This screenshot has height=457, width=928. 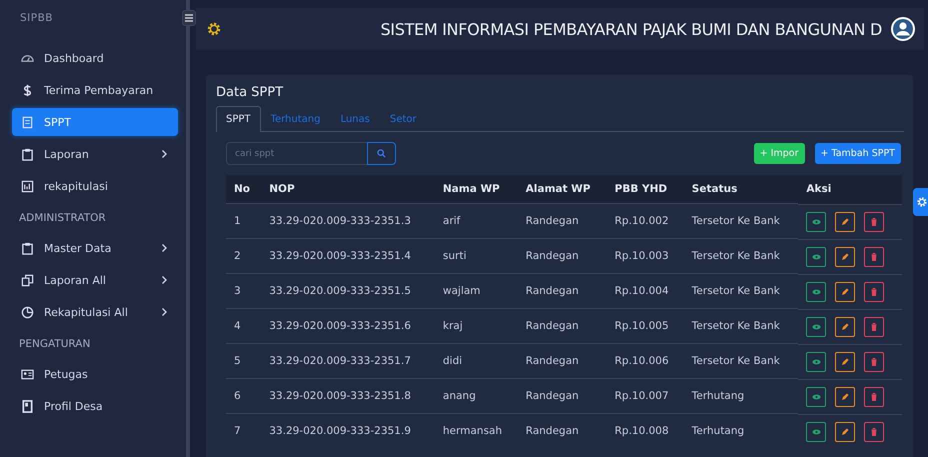 I want to click on section-heading: PENGATURAN, so click(x=55, y=344).